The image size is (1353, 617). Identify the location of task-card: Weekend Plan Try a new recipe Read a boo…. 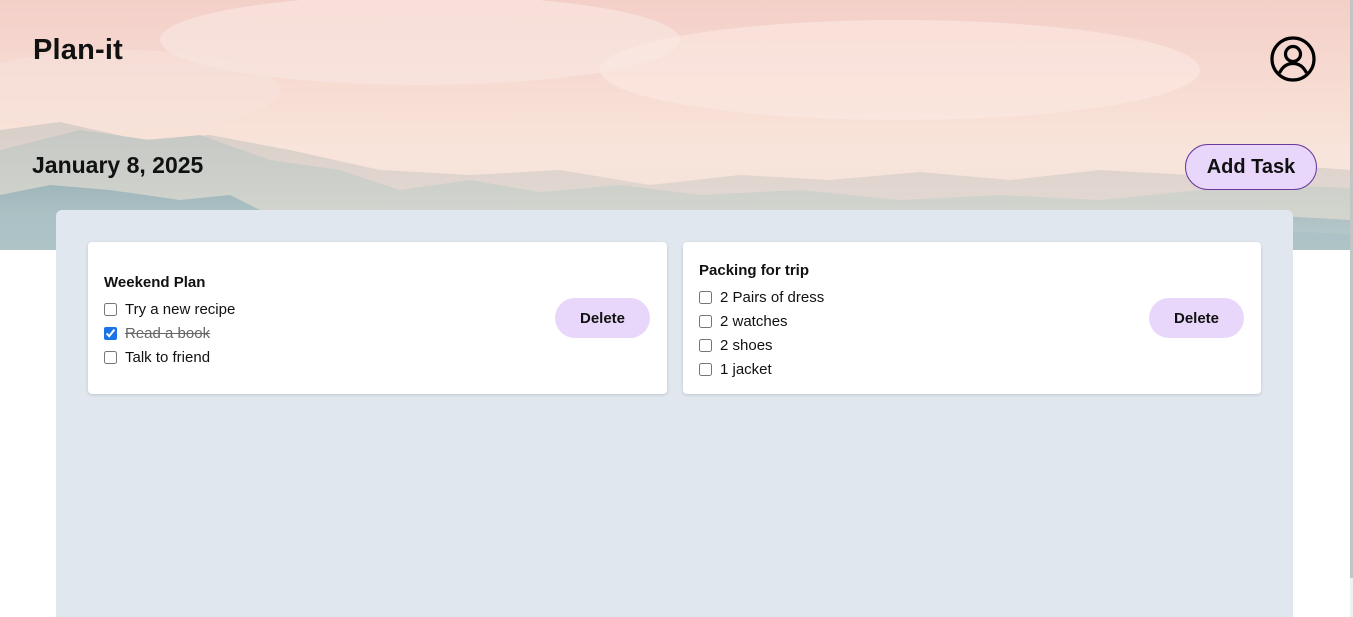
(377, 318).